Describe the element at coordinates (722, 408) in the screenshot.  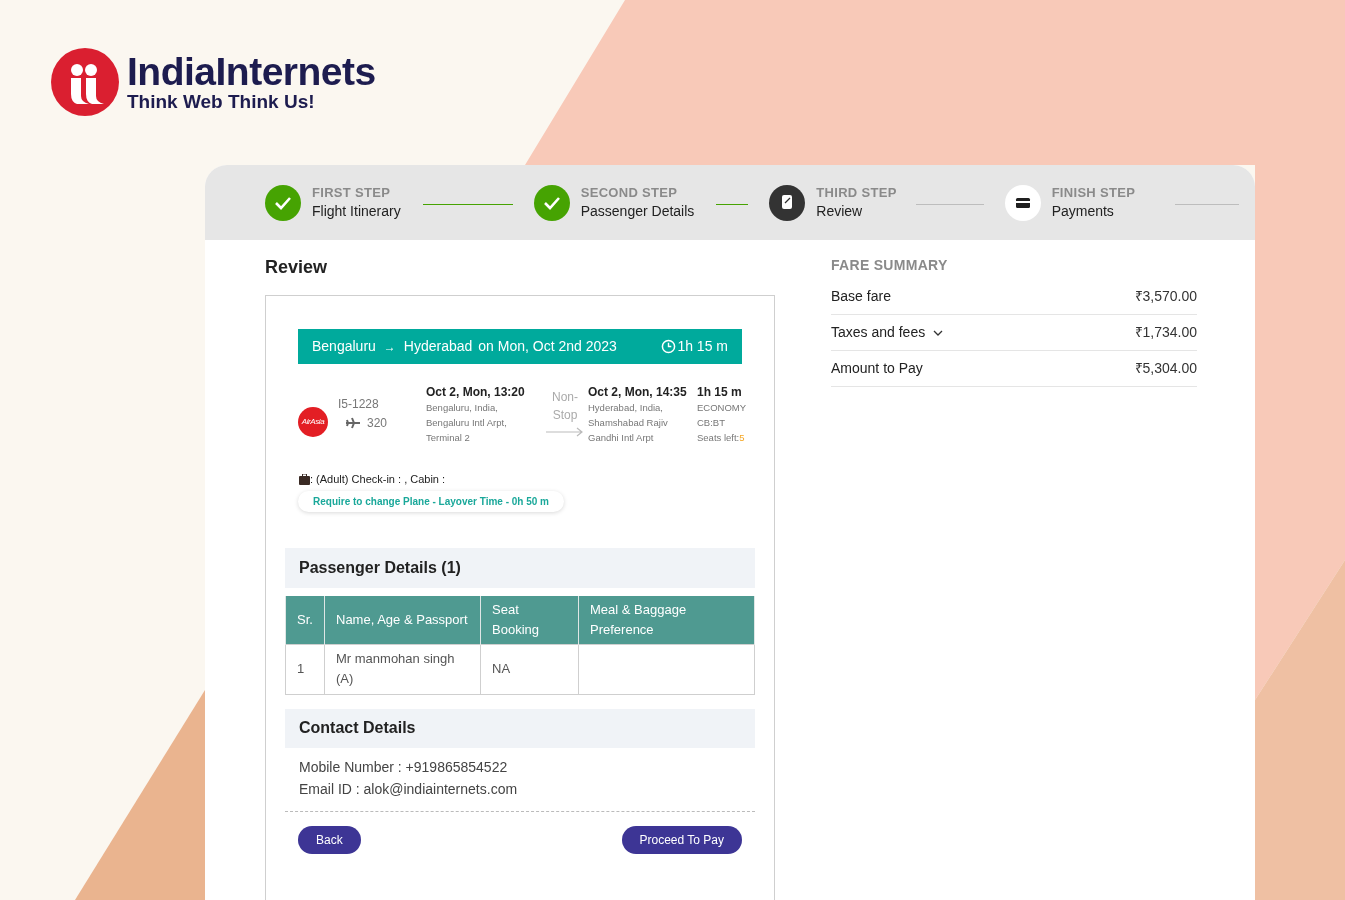
I see `cabin-class: ECONOMY` at that location.